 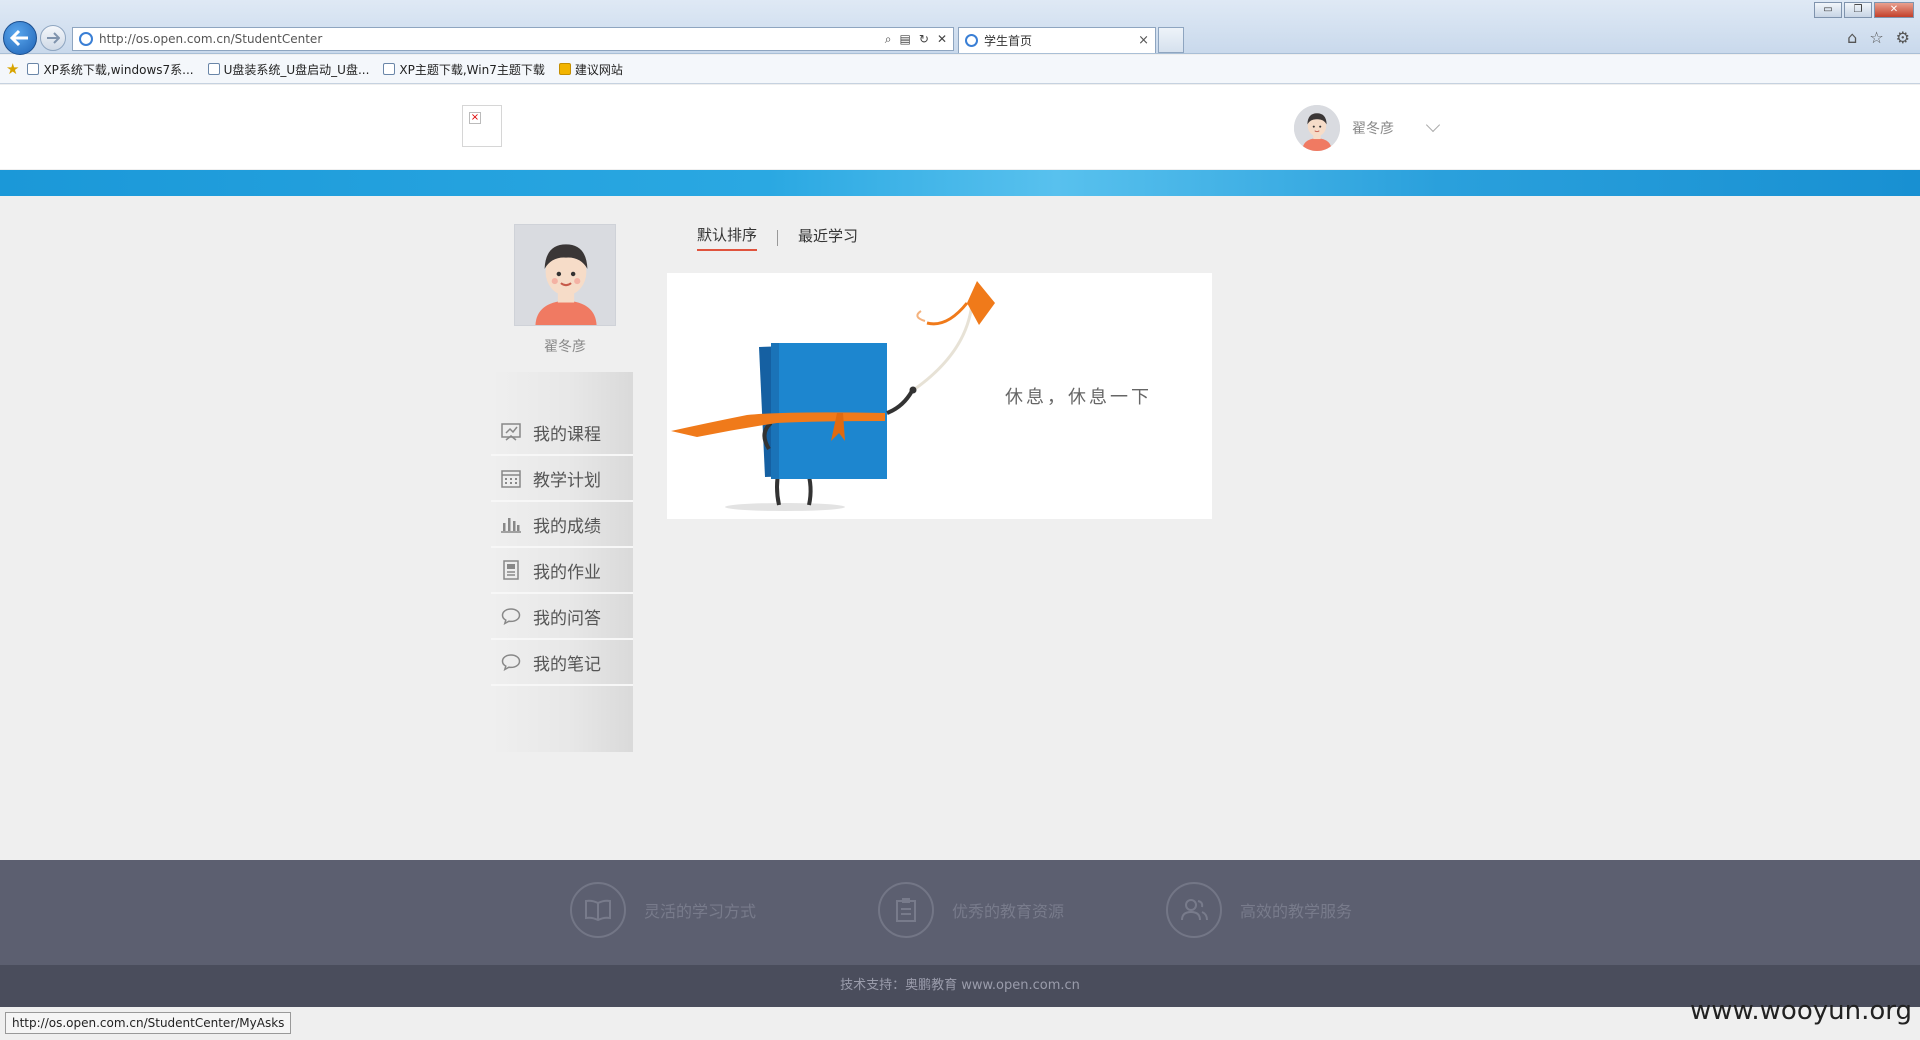 What do you see at coordinates (565, 347) in the screenshot?
I see `profile-name: 翟冬彦` at bounding box center [565, 347].